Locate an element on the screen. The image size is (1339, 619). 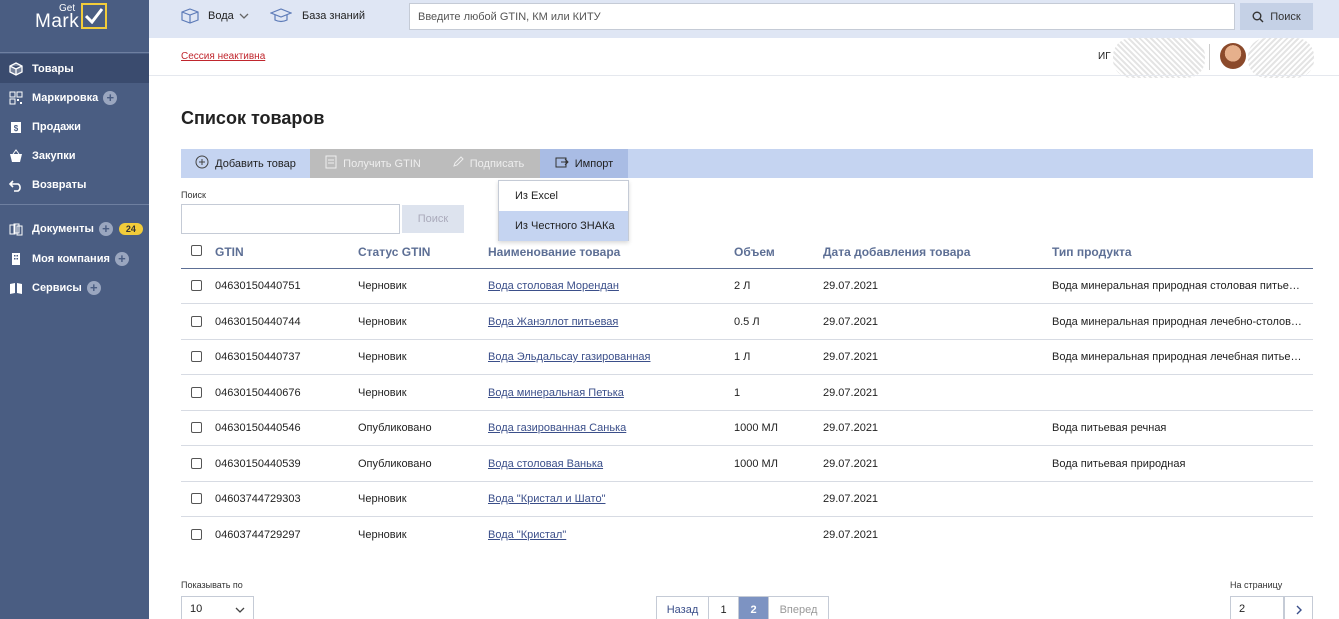
goto-page-button is located at coordinates (1298, 607).